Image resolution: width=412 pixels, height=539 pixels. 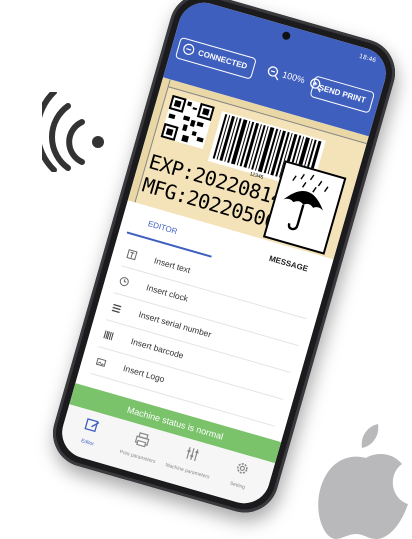 What do you see at coordinates (101, 362) in the screenshot?
I see `image-icon` at bounding box center [101, 362].